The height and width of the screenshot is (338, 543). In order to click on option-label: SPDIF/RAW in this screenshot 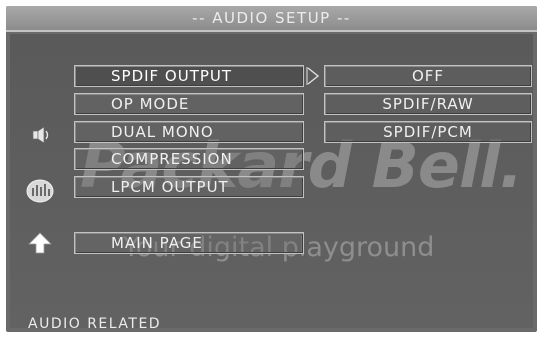, I will do `click(428, 104)`.